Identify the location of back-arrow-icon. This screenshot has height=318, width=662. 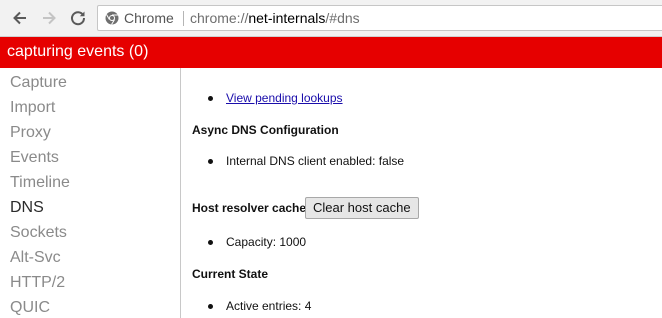
(19, 18).